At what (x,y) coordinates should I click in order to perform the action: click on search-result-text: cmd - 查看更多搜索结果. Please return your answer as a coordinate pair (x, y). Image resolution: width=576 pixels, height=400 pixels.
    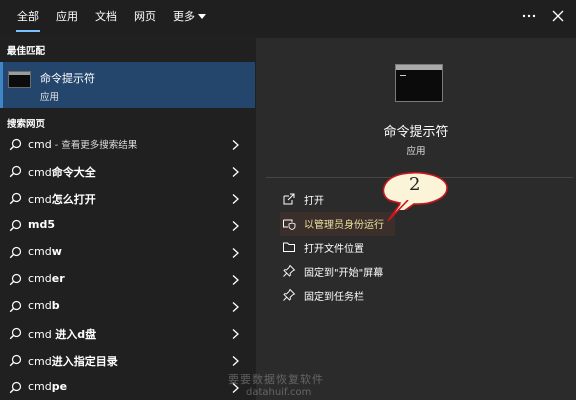
    Looking at the image, I should click on (83, 144).